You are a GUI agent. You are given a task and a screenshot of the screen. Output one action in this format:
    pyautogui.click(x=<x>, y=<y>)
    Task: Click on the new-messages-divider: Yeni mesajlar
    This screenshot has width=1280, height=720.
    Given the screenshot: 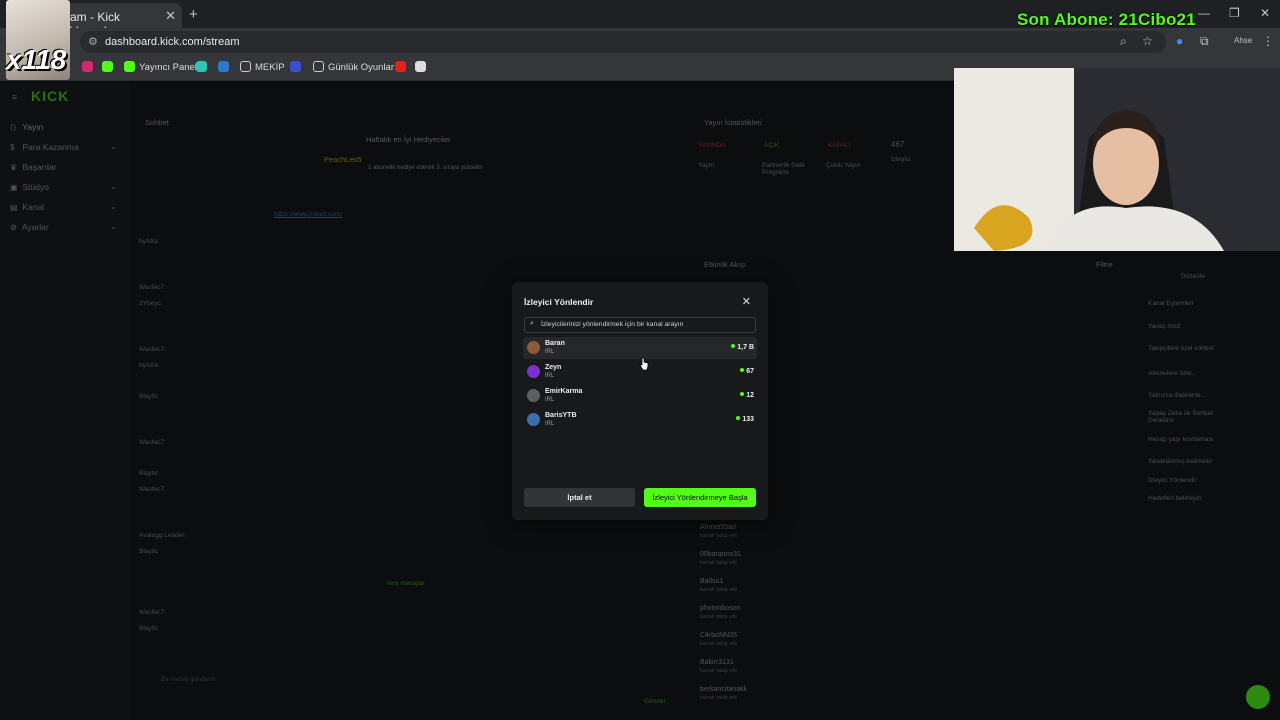 What is the action you would take?
    pyautogui.click(x=405, y=583)
    